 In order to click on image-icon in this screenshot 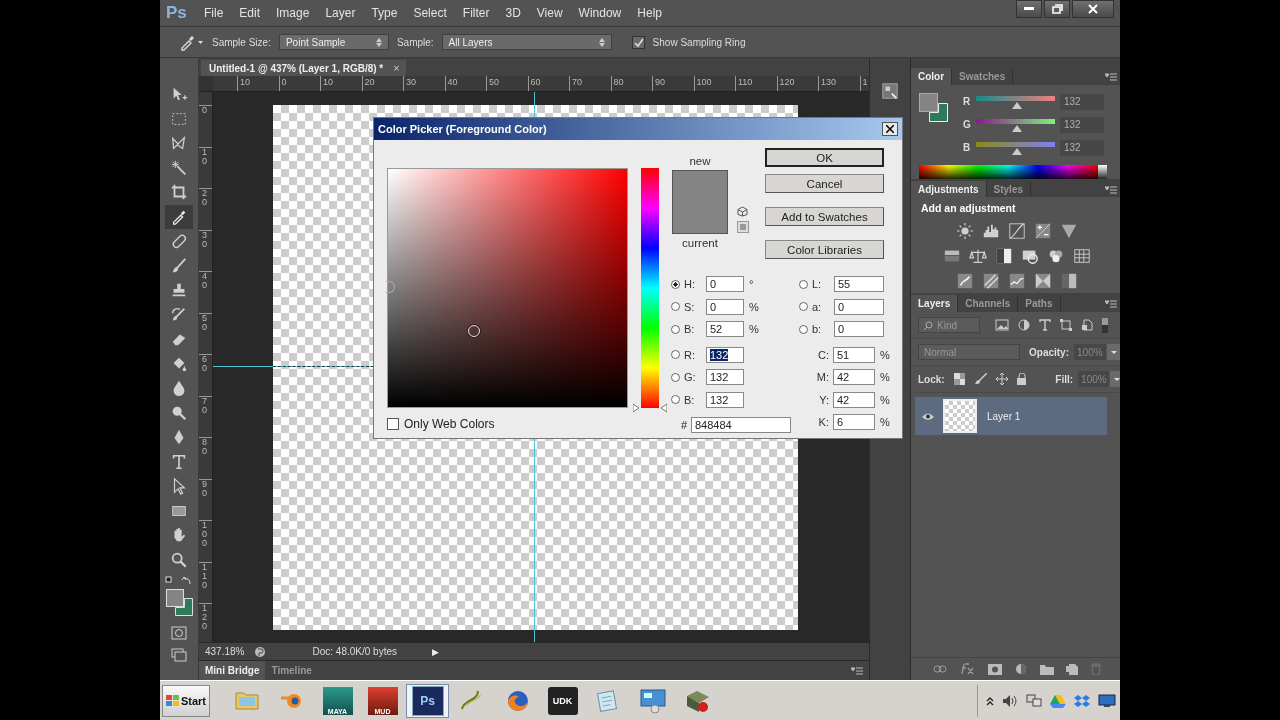, I will do `click(1002, 325)`.